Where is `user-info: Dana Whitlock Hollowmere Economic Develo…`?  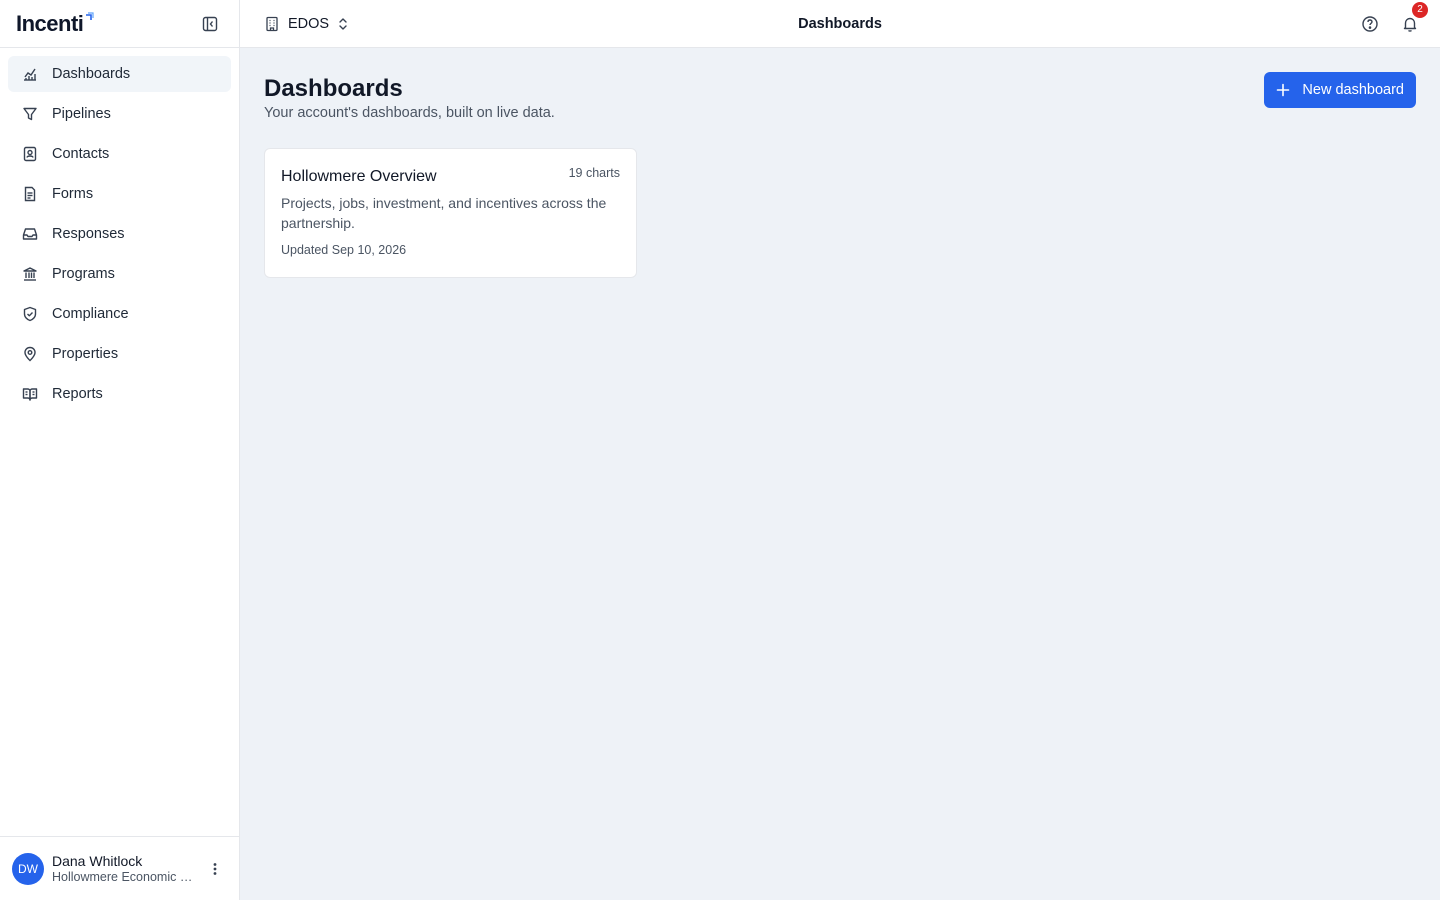 user-info: Dana Whitlock Hollowmere Economic Develo… is located at coordinates (127, 869).